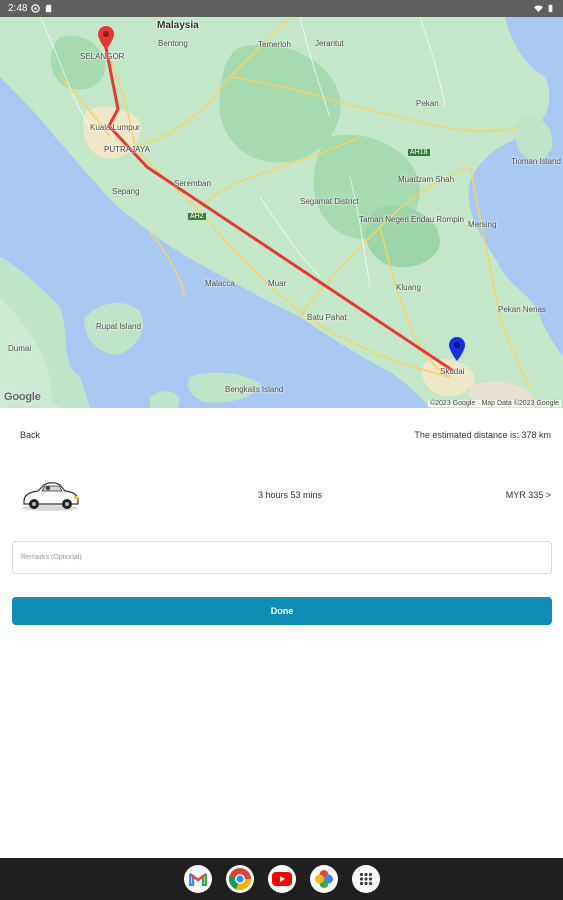 This screenshot has width=563, height=900. What do you see at coordinates (411, 219) in the screenshot?
I see `map-label-endau: Taman Negeri Endau Rompin` at bounding box center [411, 219].